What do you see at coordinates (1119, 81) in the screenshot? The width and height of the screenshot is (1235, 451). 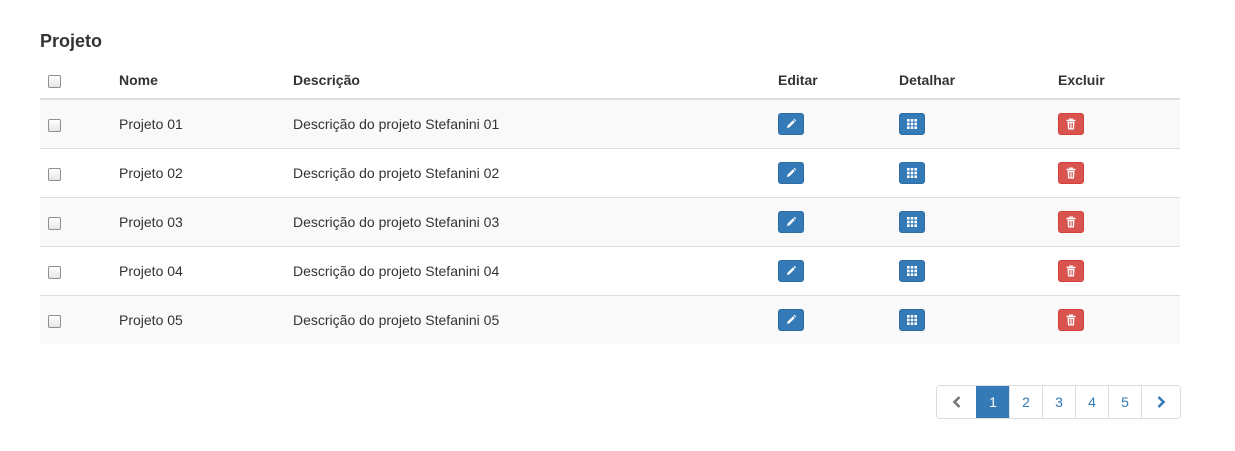 I see `header-excluir: Excluir` at bounding box center [1119, 81].